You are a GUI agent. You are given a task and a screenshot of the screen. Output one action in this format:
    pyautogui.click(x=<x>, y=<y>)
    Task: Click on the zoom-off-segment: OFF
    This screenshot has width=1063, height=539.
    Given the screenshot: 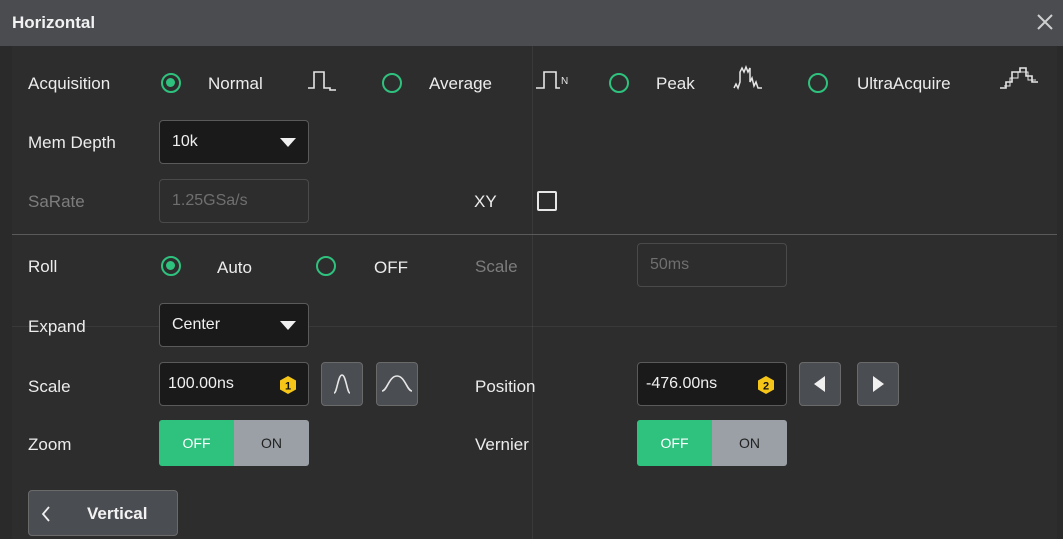 What is the action you would take?
    pyautogui.click(x=196, y=443)
    